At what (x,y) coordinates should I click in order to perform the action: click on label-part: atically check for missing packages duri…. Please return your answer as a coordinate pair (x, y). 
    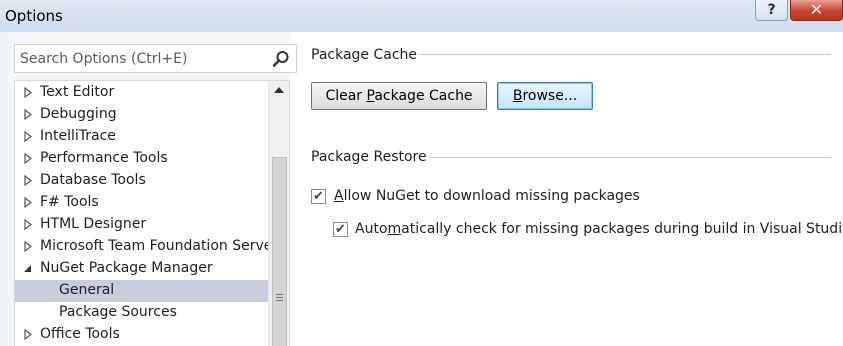
    Looking at the image, I should click on (622, 229).